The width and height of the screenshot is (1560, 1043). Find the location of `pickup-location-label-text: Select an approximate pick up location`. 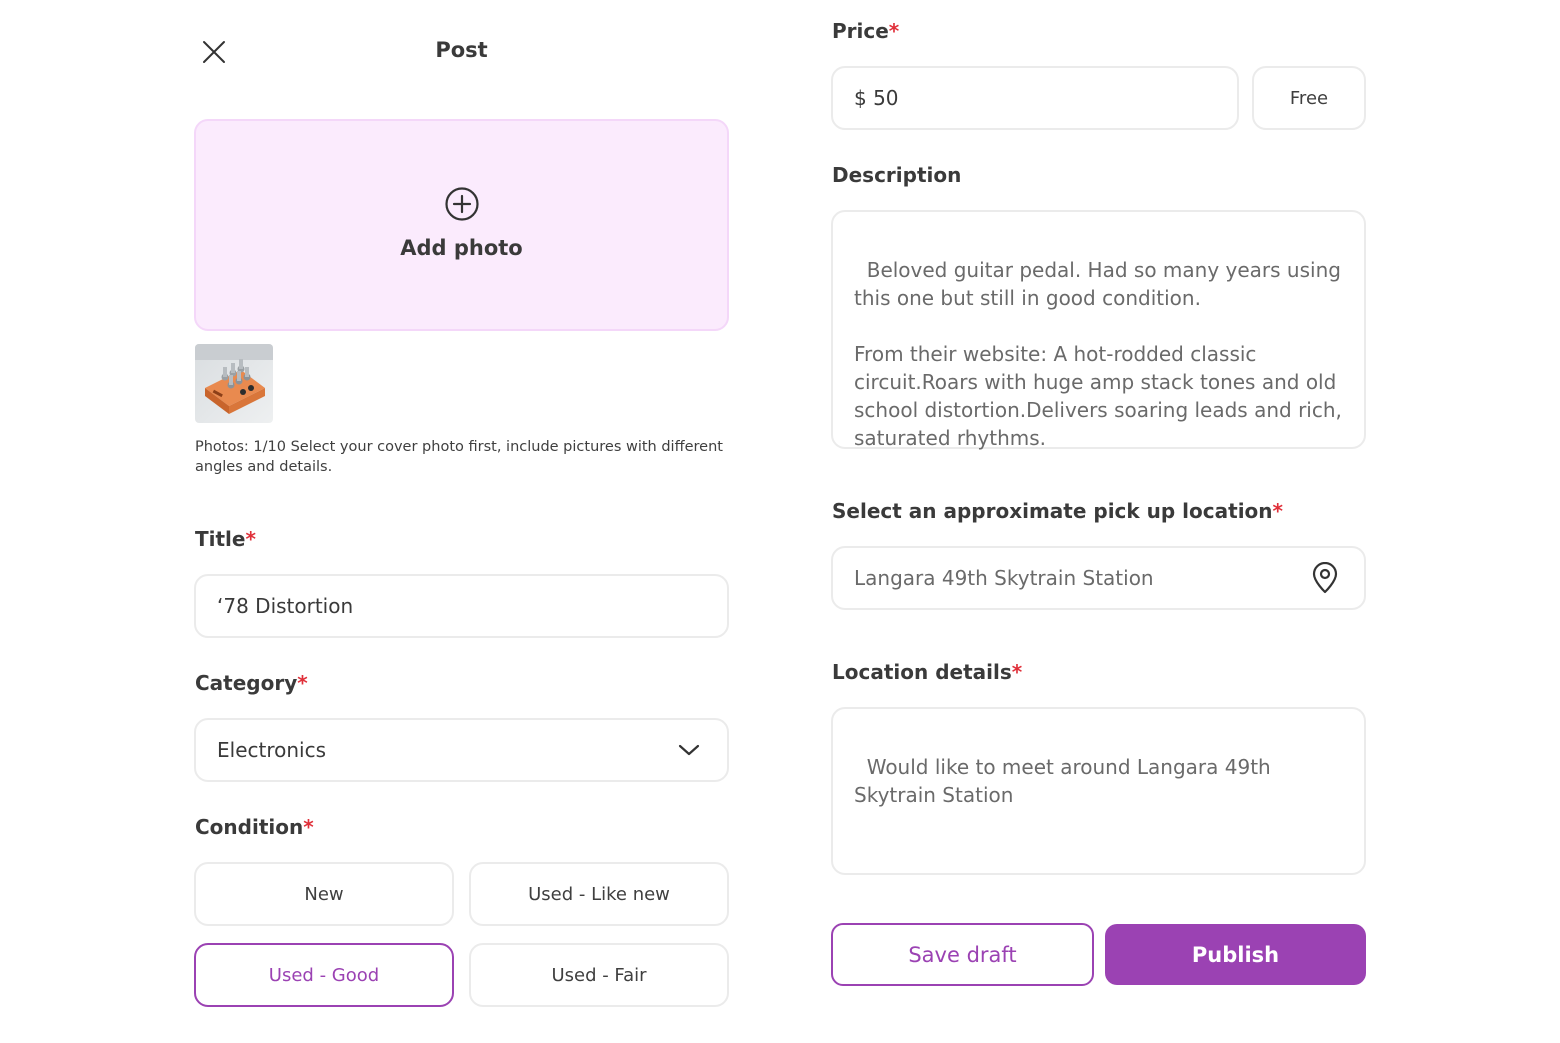

pickup-location-label-text: Select an approximate pick up location is located at coordinates (1052, 511).